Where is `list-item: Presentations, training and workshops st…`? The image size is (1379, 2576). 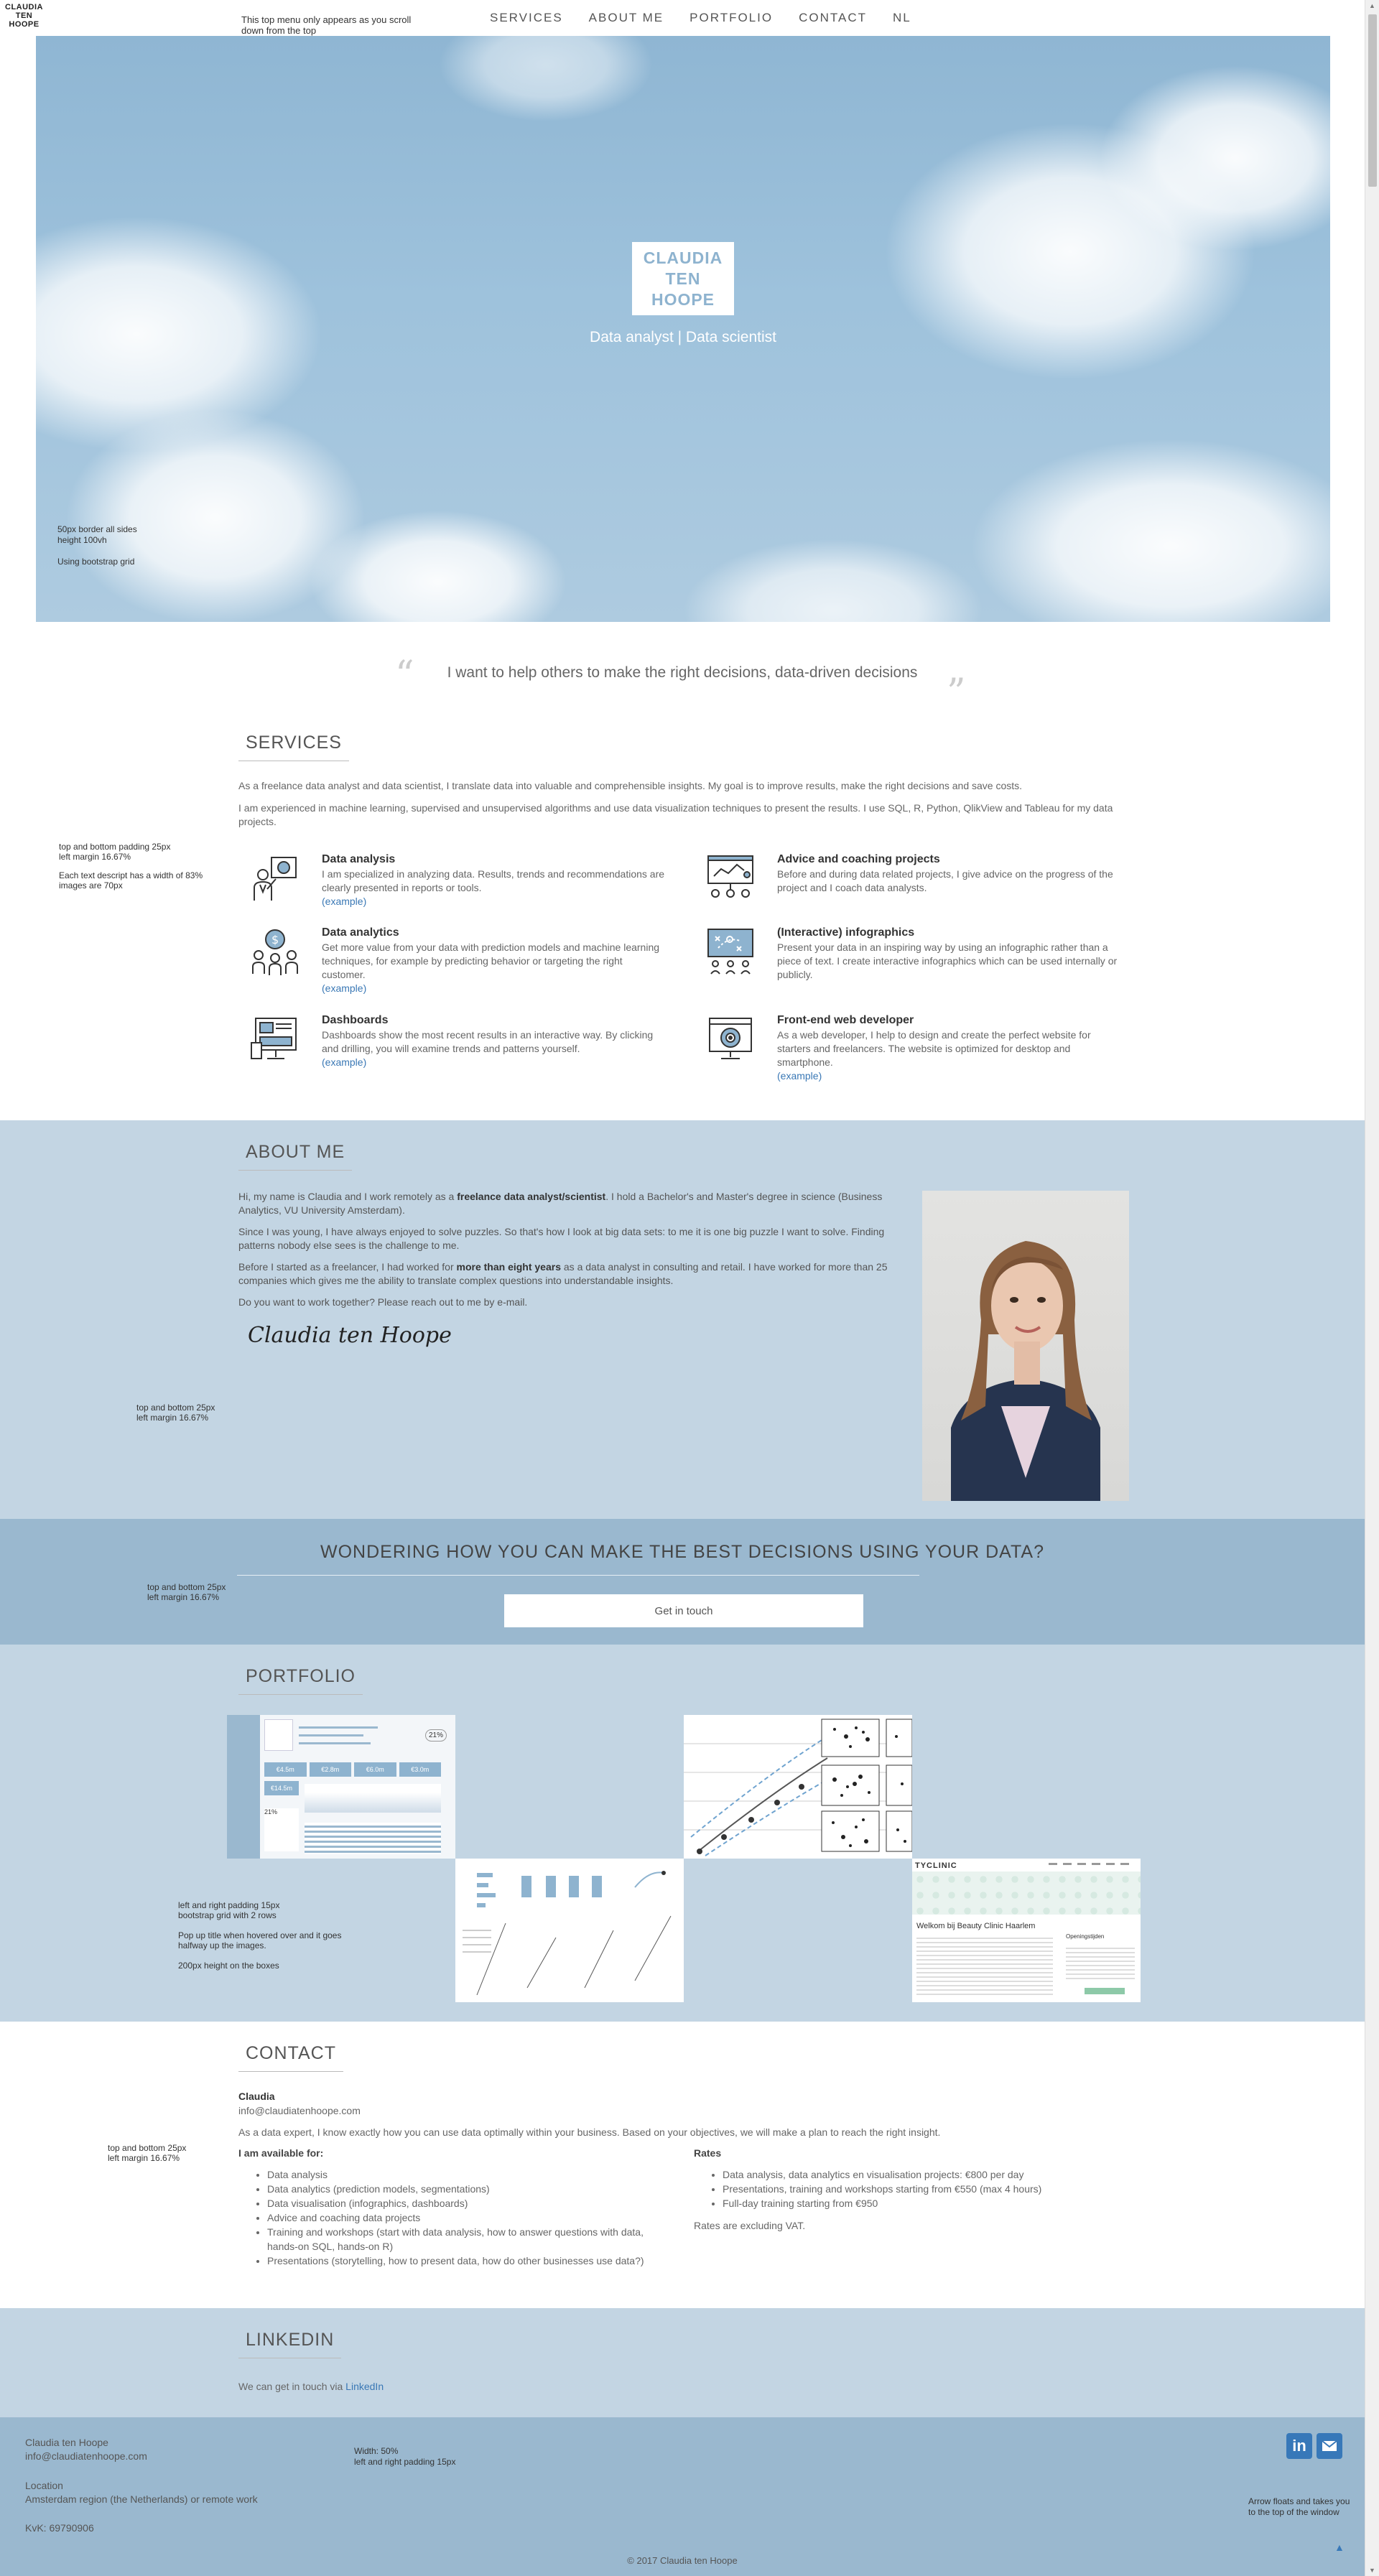
list-item: Presentations, training and workshops st… is located at coordinates (924, 2189).